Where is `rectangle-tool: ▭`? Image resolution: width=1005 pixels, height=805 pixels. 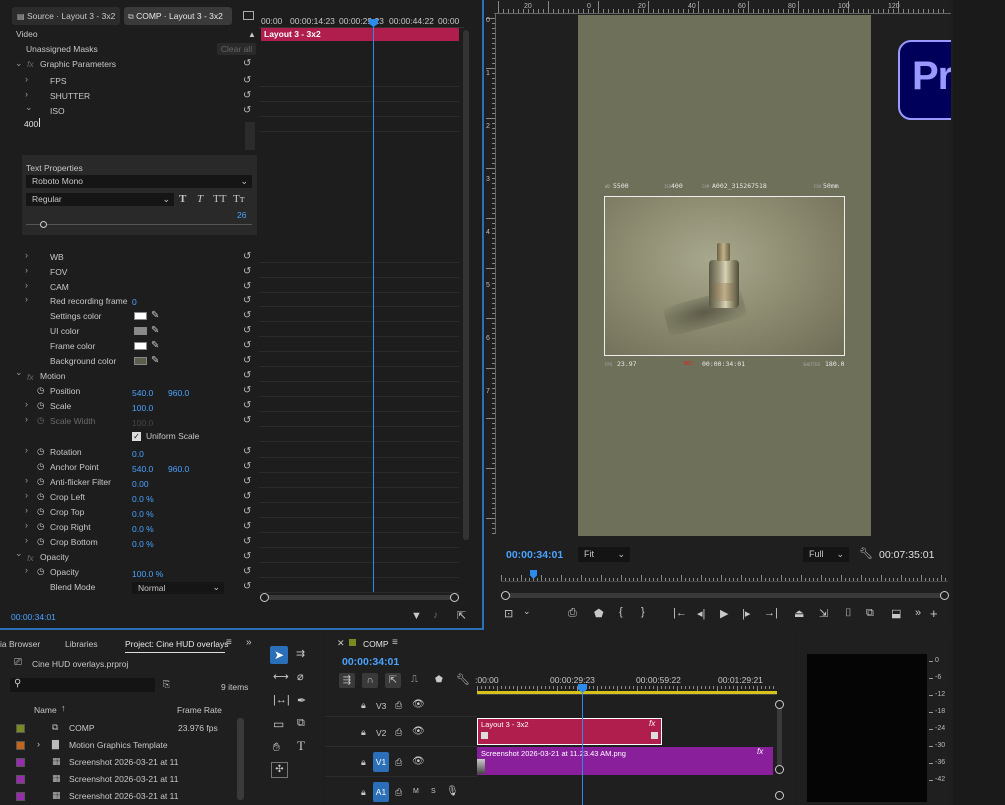
rectangle-tool: ▭ is located at coordinates (278, 724).